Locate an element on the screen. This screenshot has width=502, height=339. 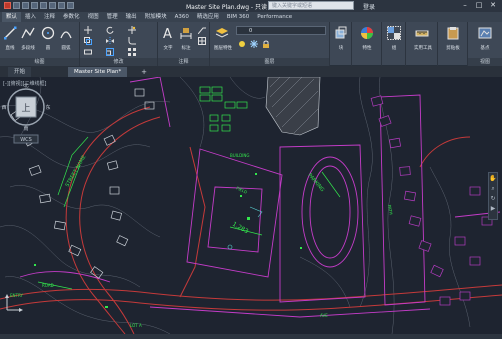
app-menu-icon is located at coordinates (7, 5).